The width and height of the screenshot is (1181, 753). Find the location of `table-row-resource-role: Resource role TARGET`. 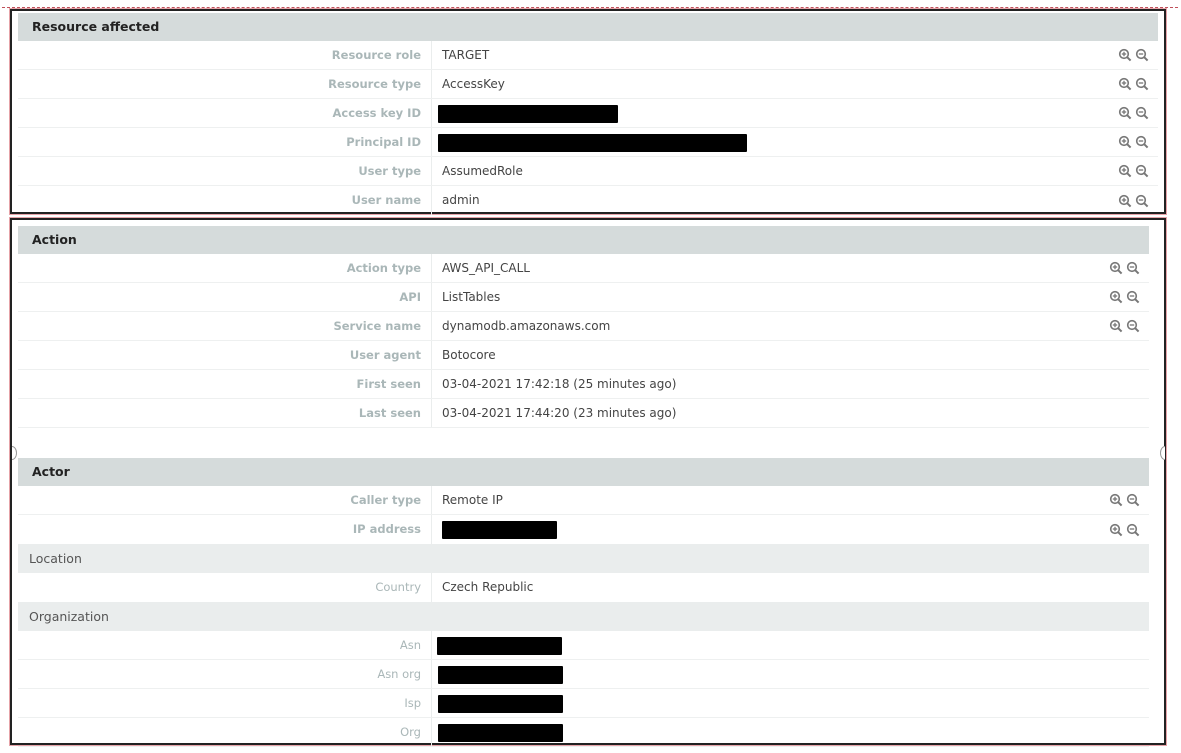

table-row-resource-role: Resource role TARGET is located at coordinates (588, 55).